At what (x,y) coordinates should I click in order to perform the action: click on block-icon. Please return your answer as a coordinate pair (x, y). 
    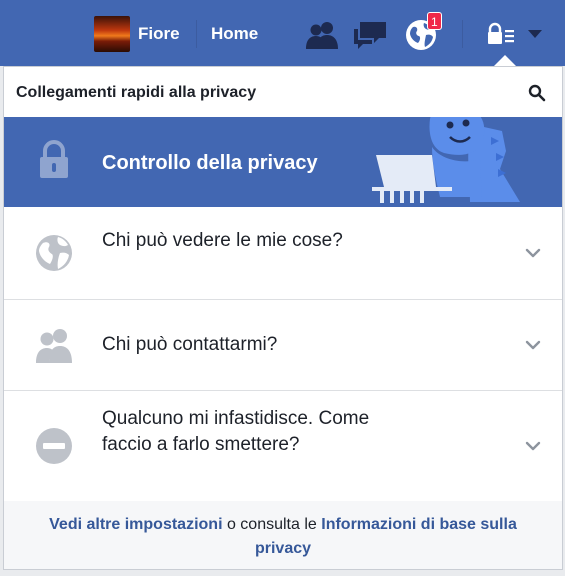
    Looking at the image, I should click on (54, 446).